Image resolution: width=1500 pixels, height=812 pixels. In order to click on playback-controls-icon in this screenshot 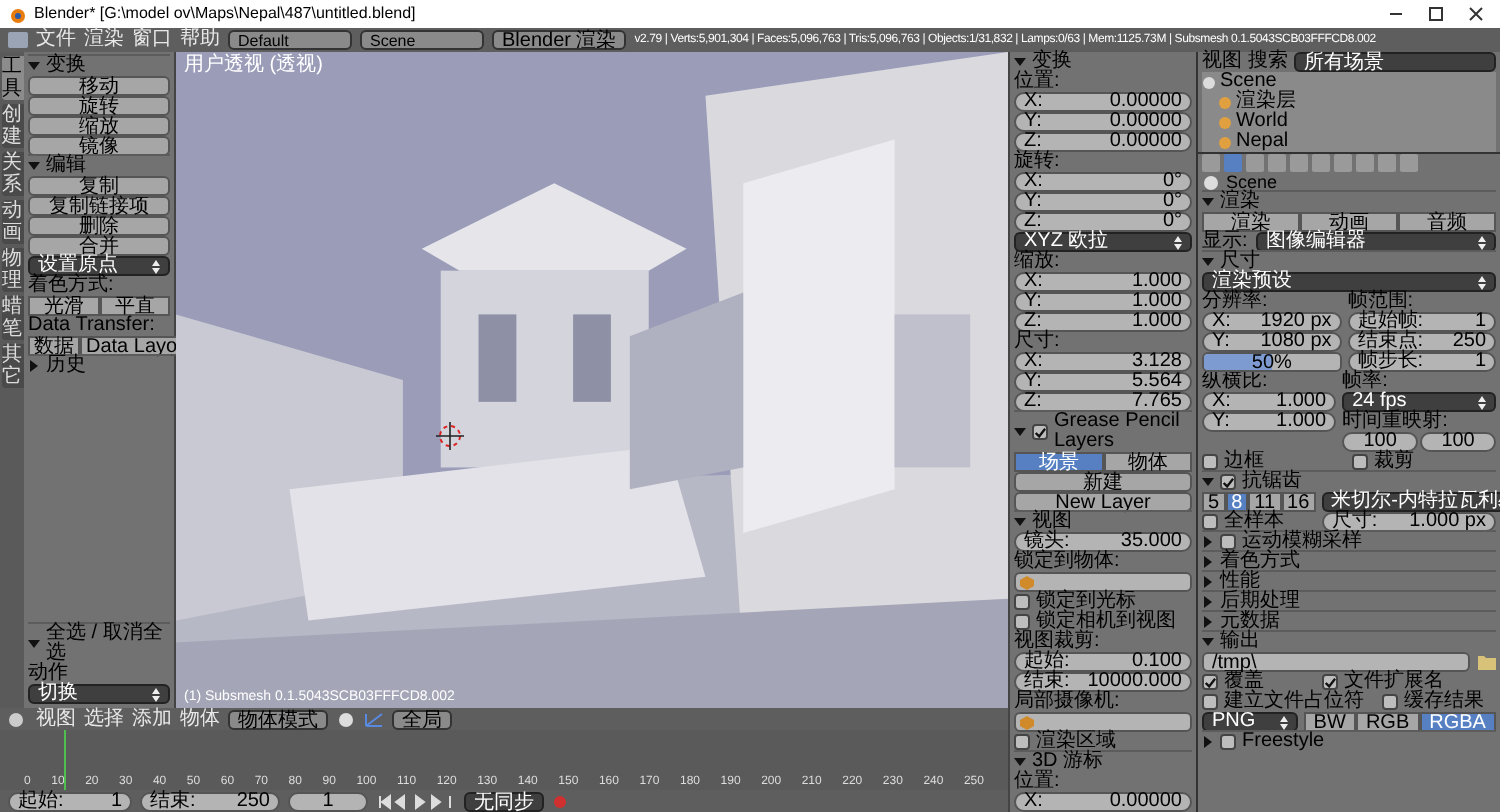, I will do `click(416, 801)`.